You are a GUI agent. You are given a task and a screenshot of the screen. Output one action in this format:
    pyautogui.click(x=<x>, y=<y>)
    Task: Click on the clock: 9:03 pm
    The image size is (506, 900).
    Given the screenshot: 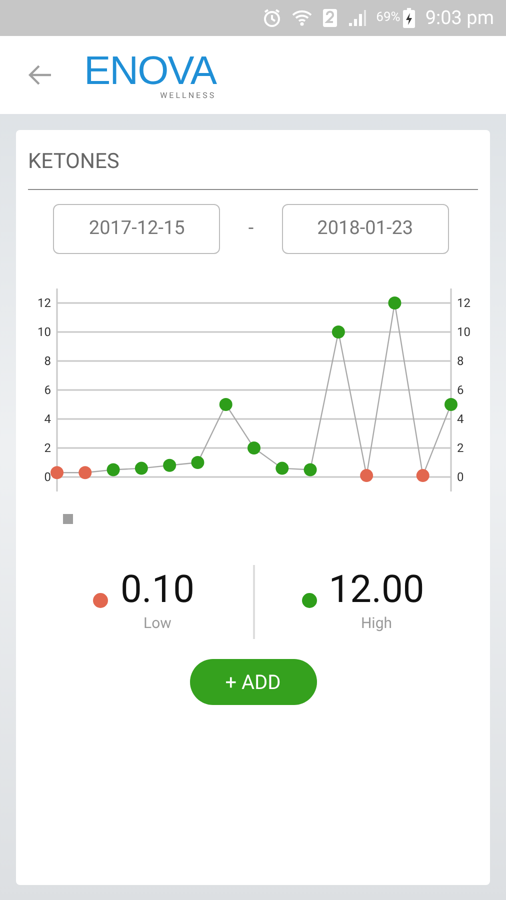 What is the action you would take?
    pyautogui.click(x=459, y=17)
    